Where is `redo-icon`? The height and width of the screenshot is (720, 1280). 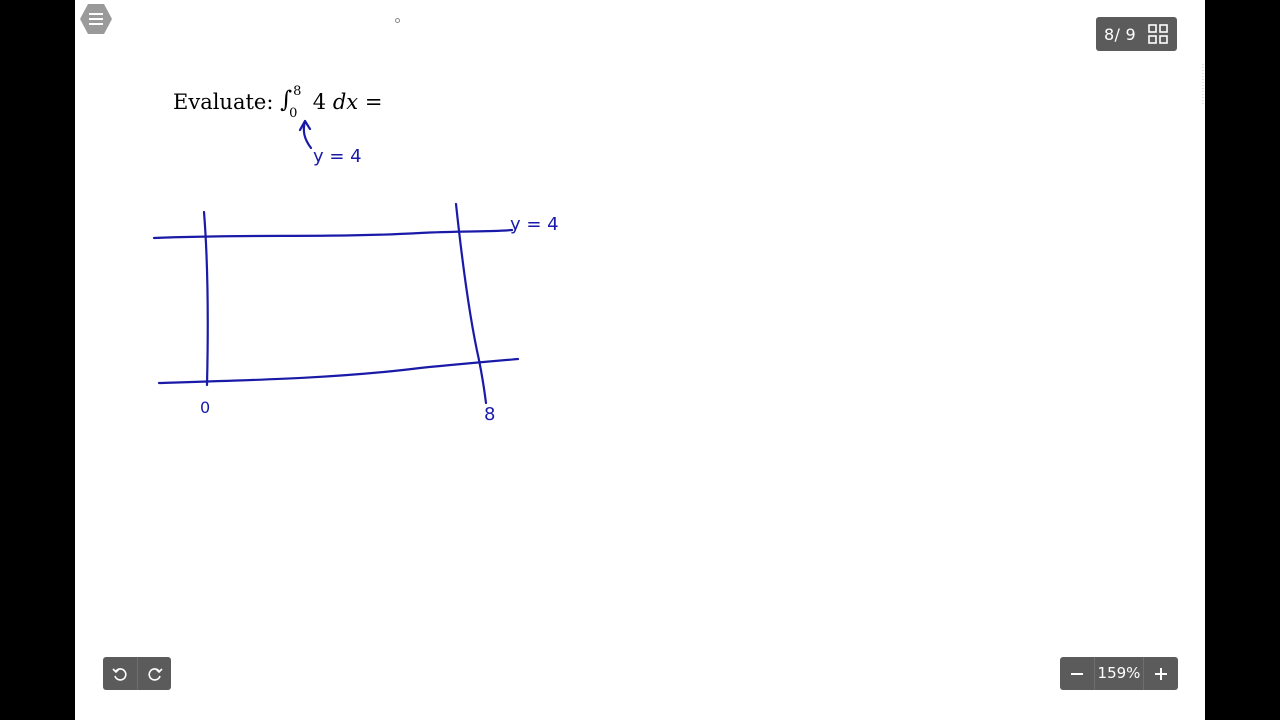
redo-icon is located at coordinates (155, 674).